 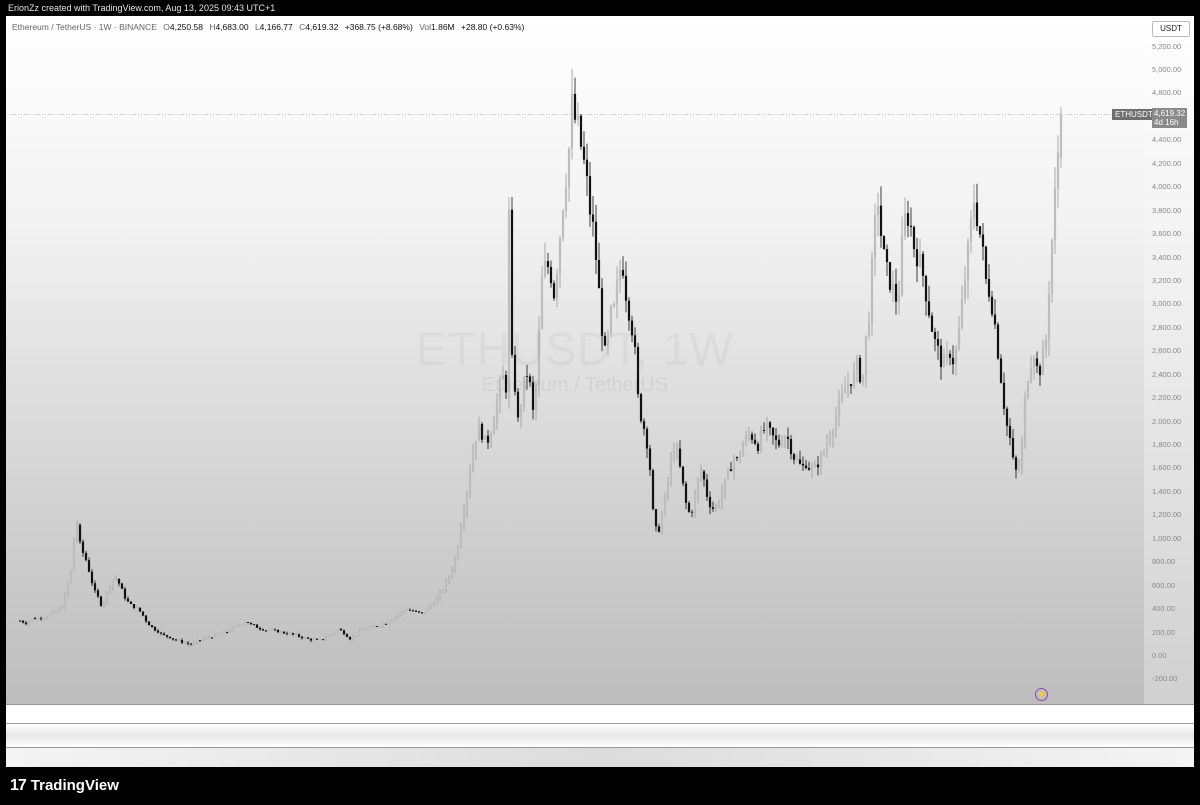 What do you see at coordinates (1167, 491) in the screenshot?
I see `price-tick: 1,400.00` at bounding box center [1167, 491].